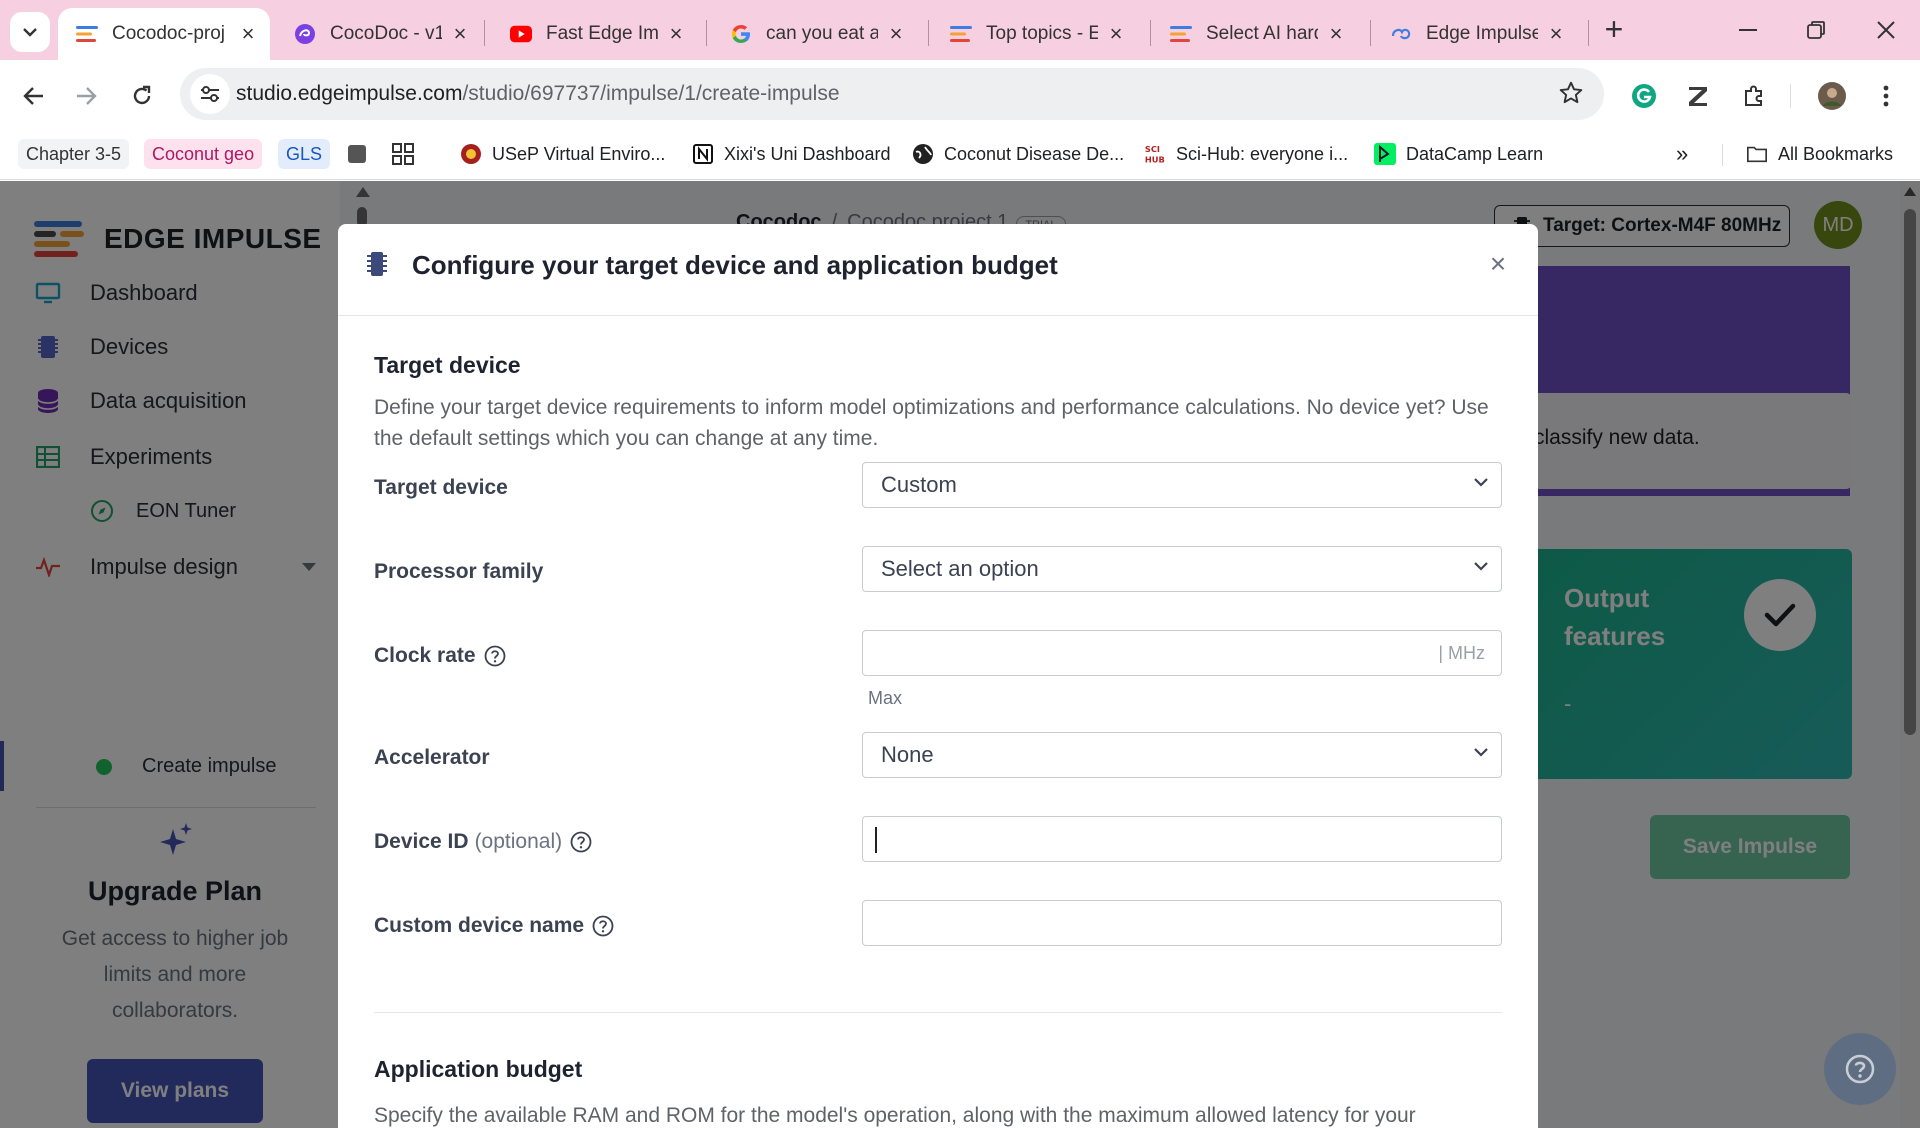  Describe the element at coordinates (142, 96) in the screenshot. I see `reload-button` at that location.